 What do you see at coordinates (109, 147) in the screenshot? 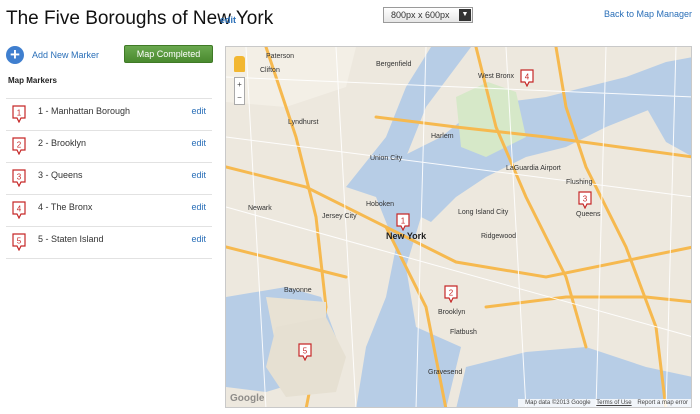
I see `marker-row: 2 2 - Brooklyn edit` at bounding box center [109, 147].